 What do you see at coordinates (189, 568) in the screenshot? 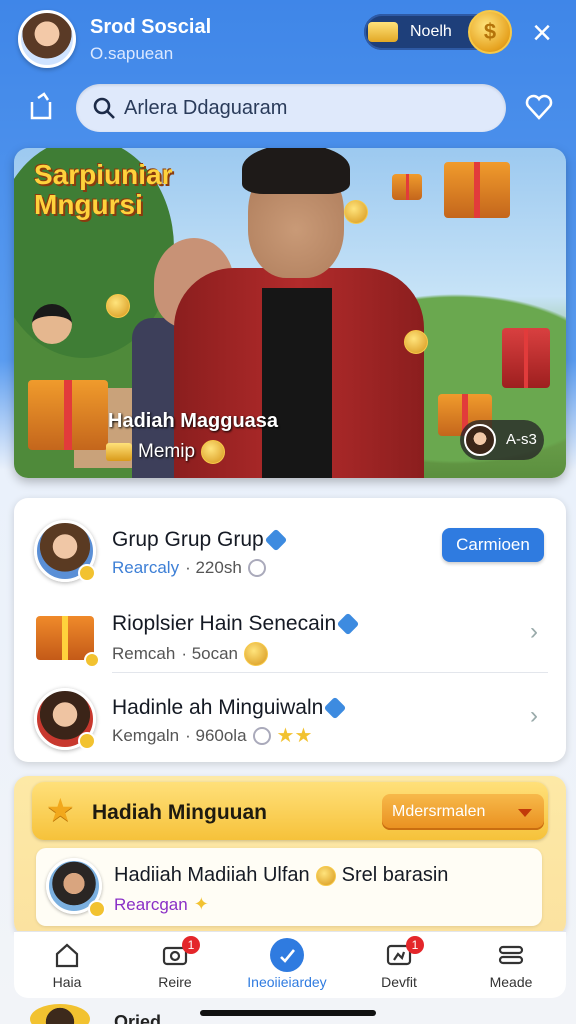
I see `list-item-meta: Rearcaly · 220sh` at bounding box center [189, 568].